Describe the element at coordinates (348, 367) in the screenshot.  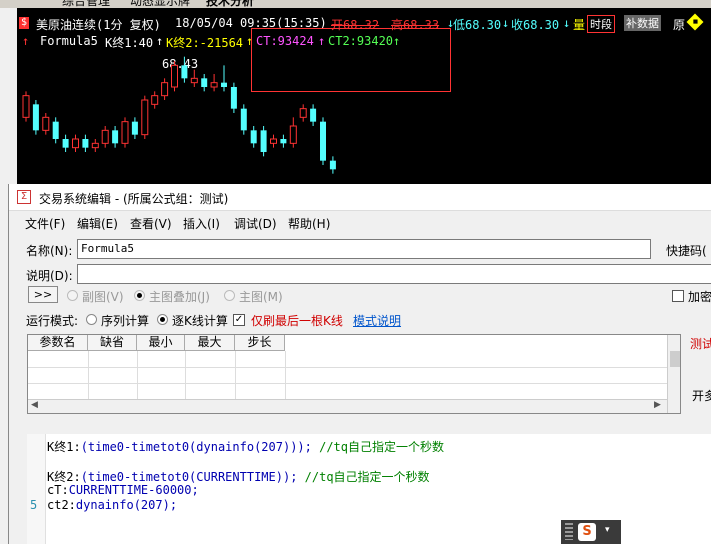
I see `table-row-line` at that location.